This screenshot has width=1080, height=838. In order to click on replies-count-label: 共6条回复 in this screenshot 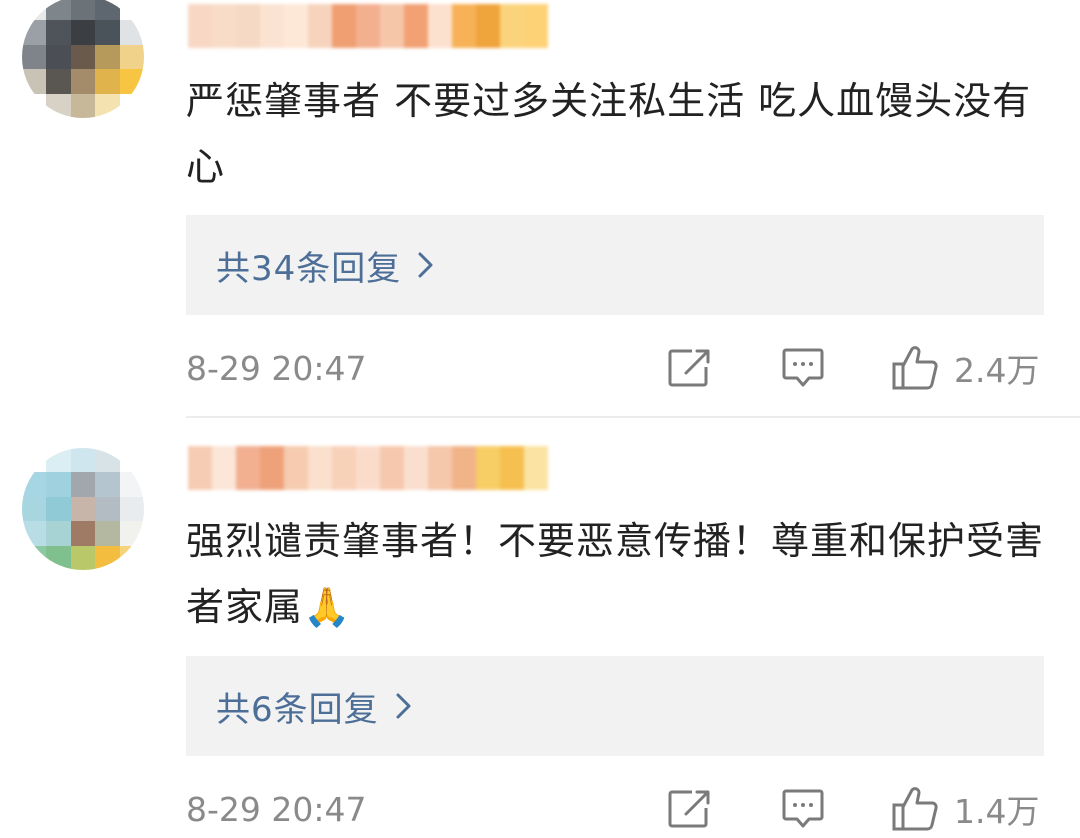, I will do `click(297, 709)`.